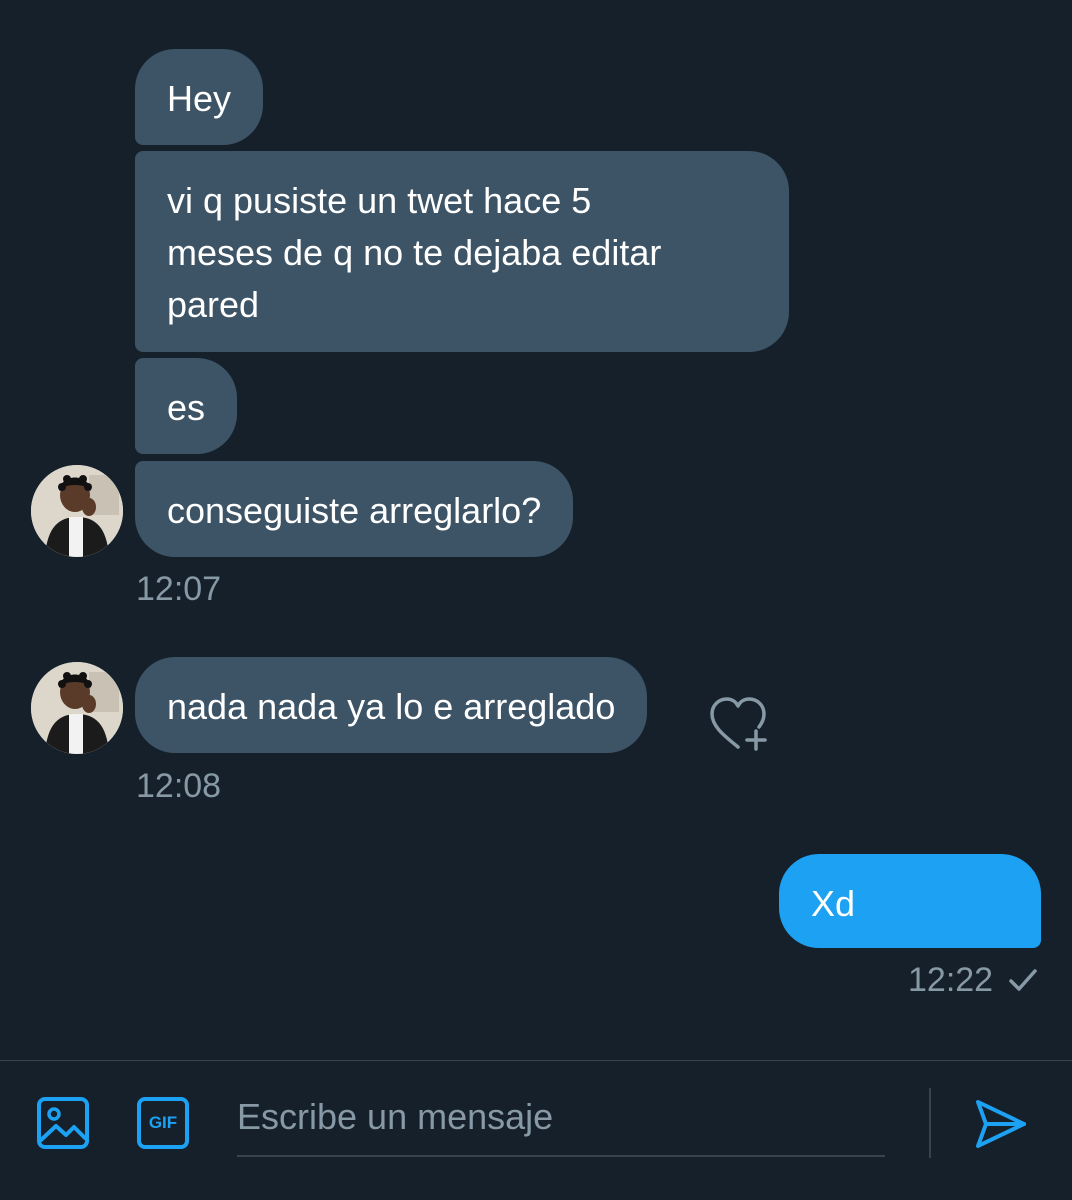 This screenshot has height=1200, width=1072. I want to click on checkmark-icon, so click(1023, 980).